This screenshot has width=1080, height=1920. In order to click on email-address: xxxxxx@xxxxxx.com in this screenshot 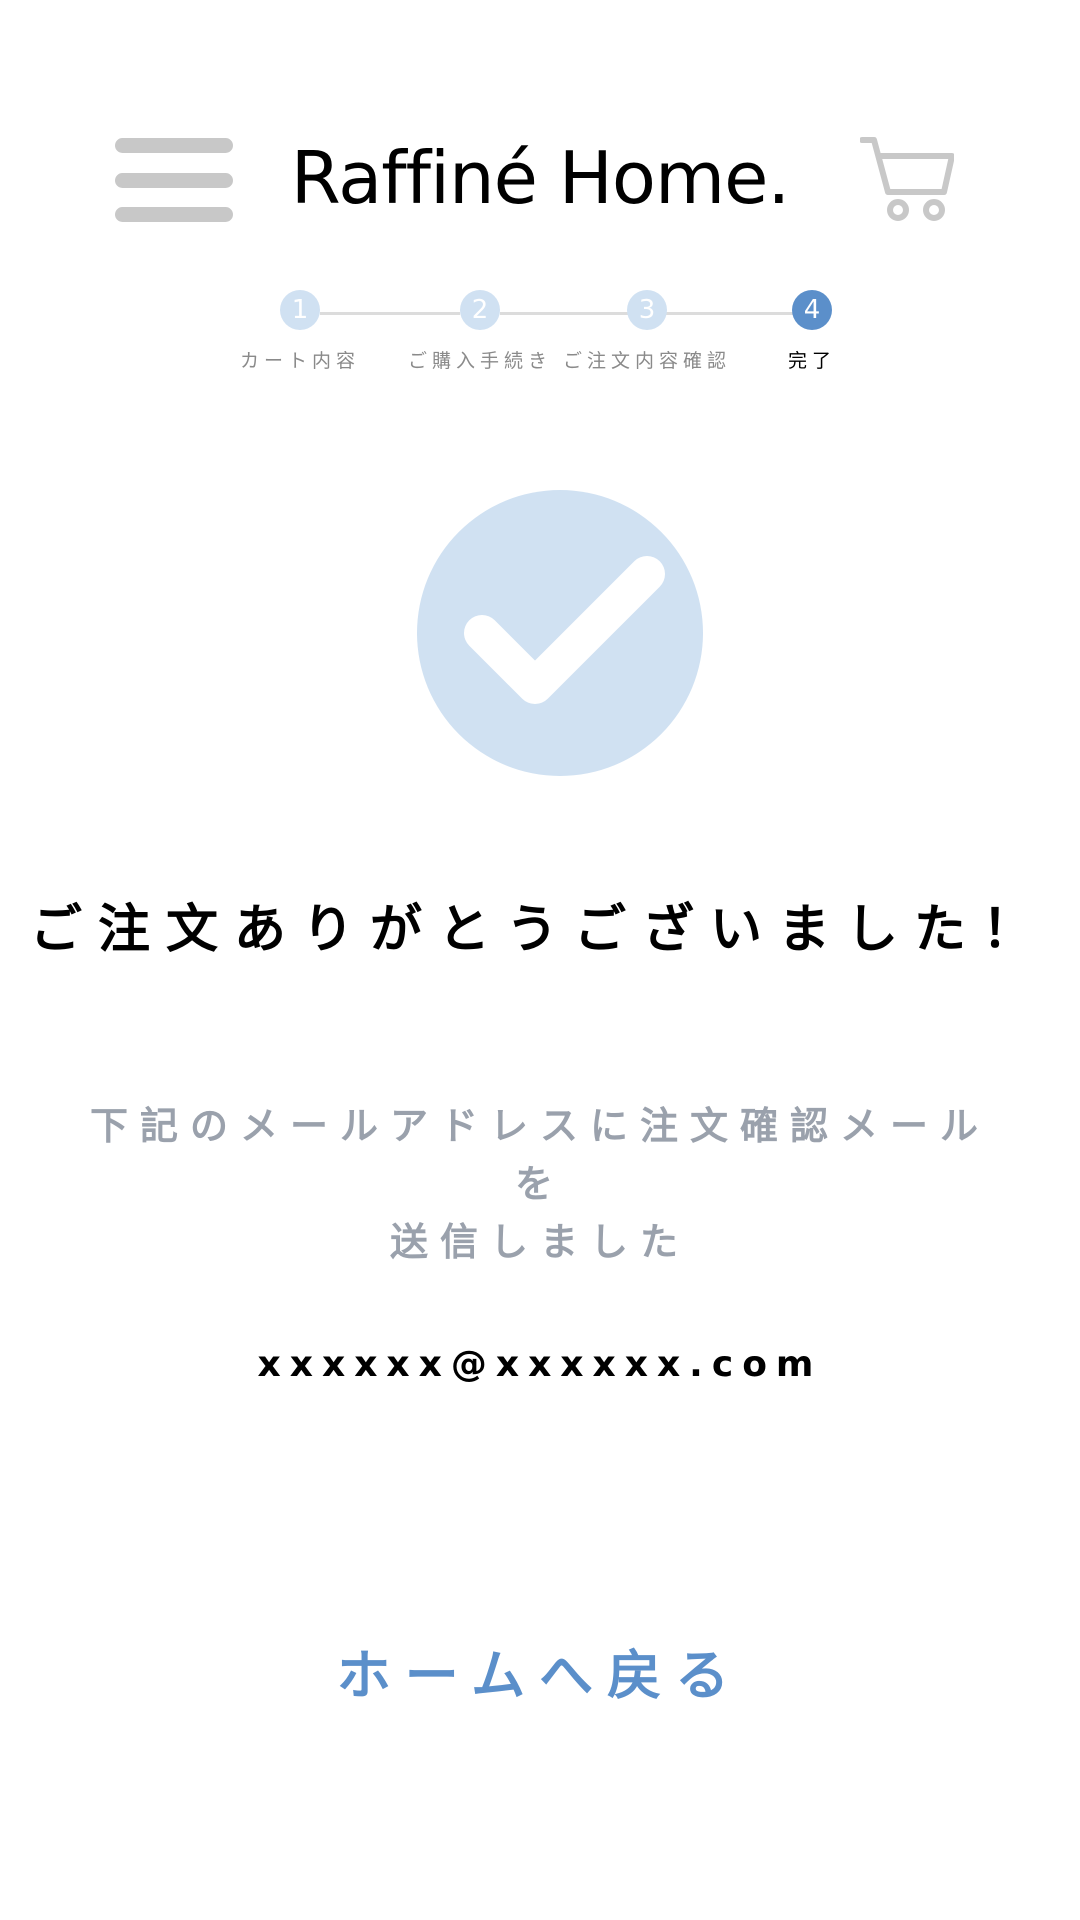, I will do `click(540, 1364)`.